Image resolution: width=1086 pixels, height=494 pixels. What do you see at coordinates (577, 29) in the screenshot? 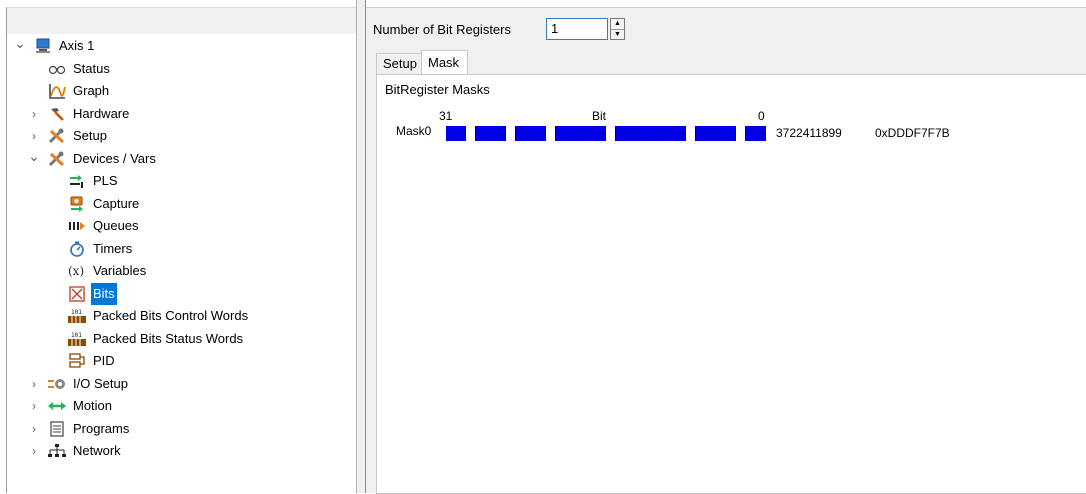
I see `num-registers-input: 1` at bounding box center [577, 29].